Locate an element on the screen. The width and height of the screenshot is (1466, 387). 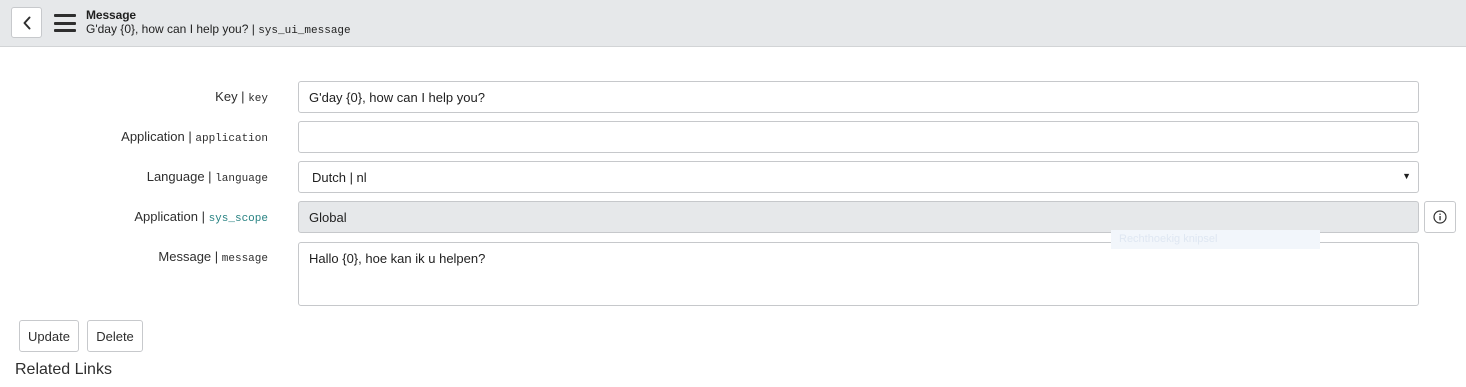
hamburger-menu-icon is located at coordinates (65, 23).